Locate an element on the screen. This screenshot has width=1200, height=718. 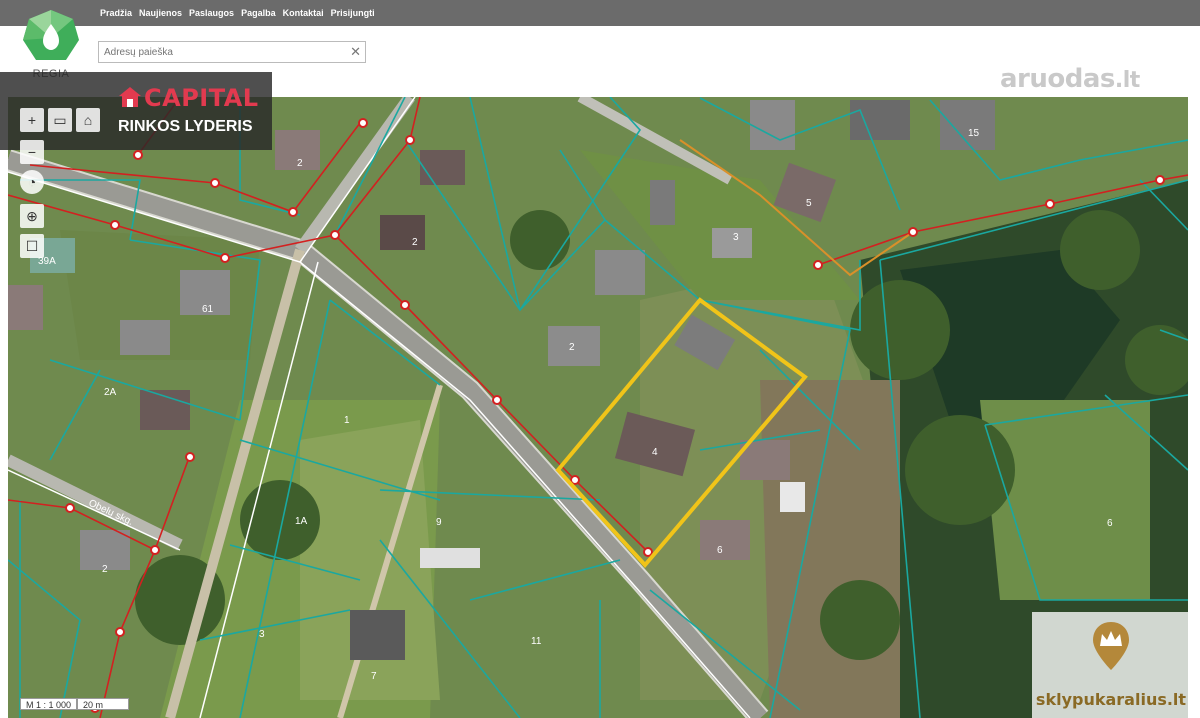
nav-contacts: Kontaktai is located at coordinates (303, 13).